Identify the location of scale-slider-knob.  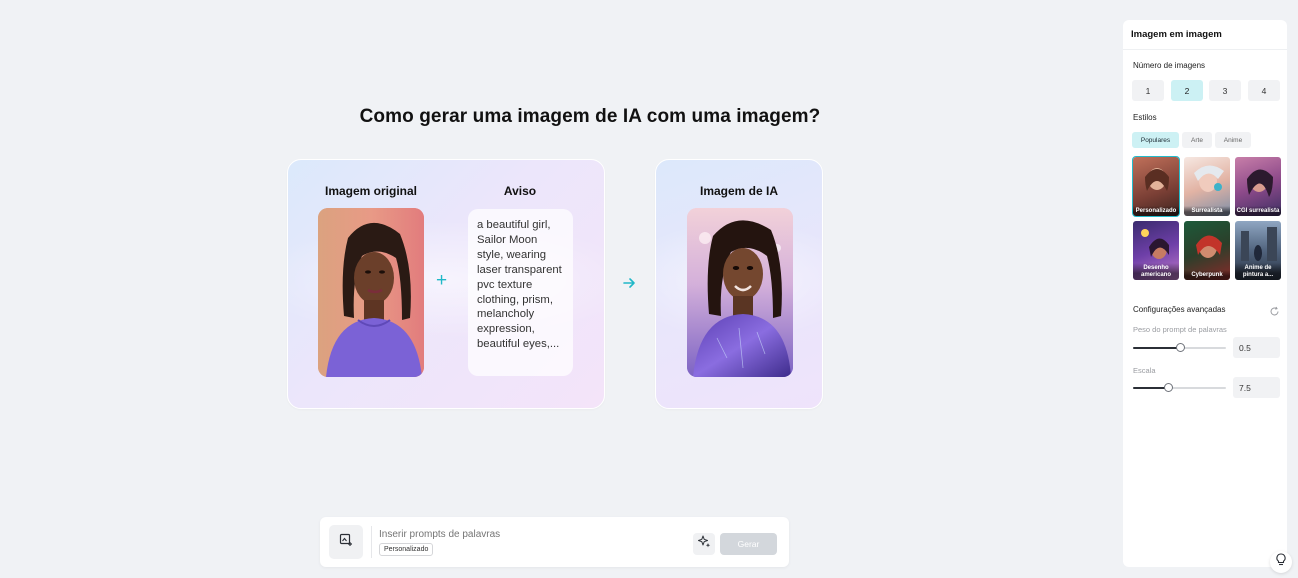
(1168, 387).